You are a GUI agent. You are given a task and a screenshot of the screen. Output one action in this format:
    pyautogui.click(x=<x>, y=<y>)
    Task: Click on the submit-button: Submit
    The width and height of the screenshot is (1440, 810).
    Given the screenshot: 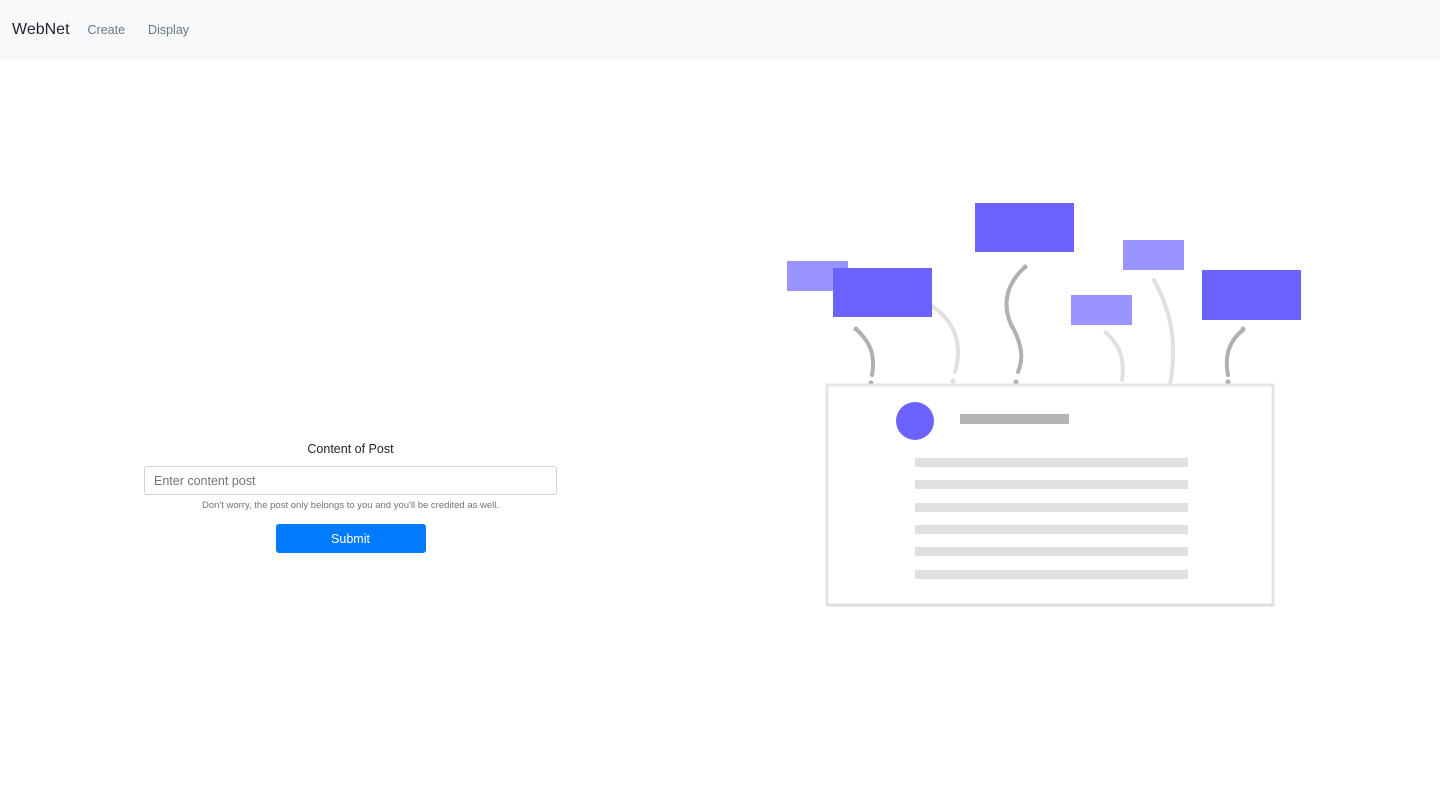 What is the action you would take?
    pyautogui.click(x=350, y=538)
    